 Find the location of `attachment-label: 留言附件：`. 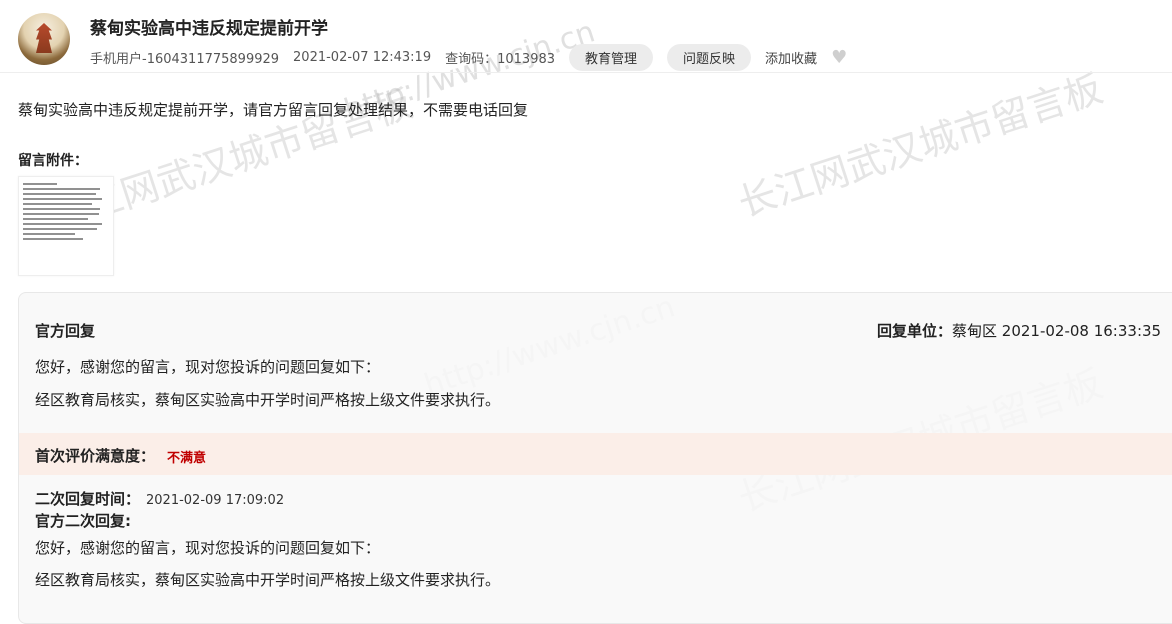

attachment-label: 留言附件： is located at coordinates (53, 161).